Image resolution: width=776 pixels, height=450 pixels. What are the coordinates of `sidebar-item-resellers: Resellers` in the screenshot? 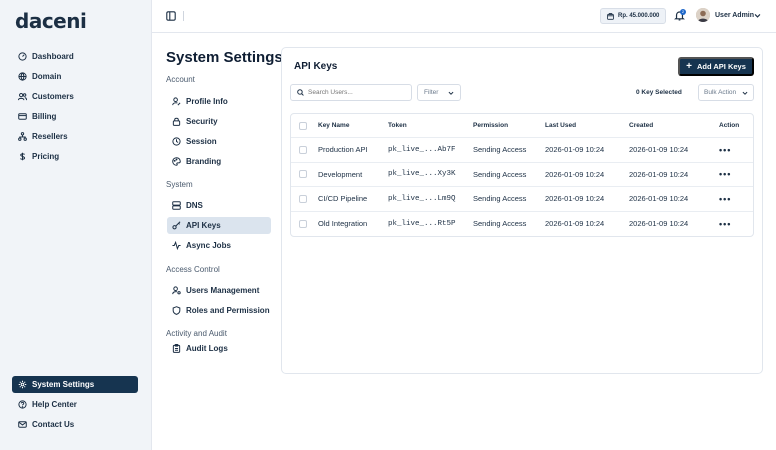 It's located at (75, 136).